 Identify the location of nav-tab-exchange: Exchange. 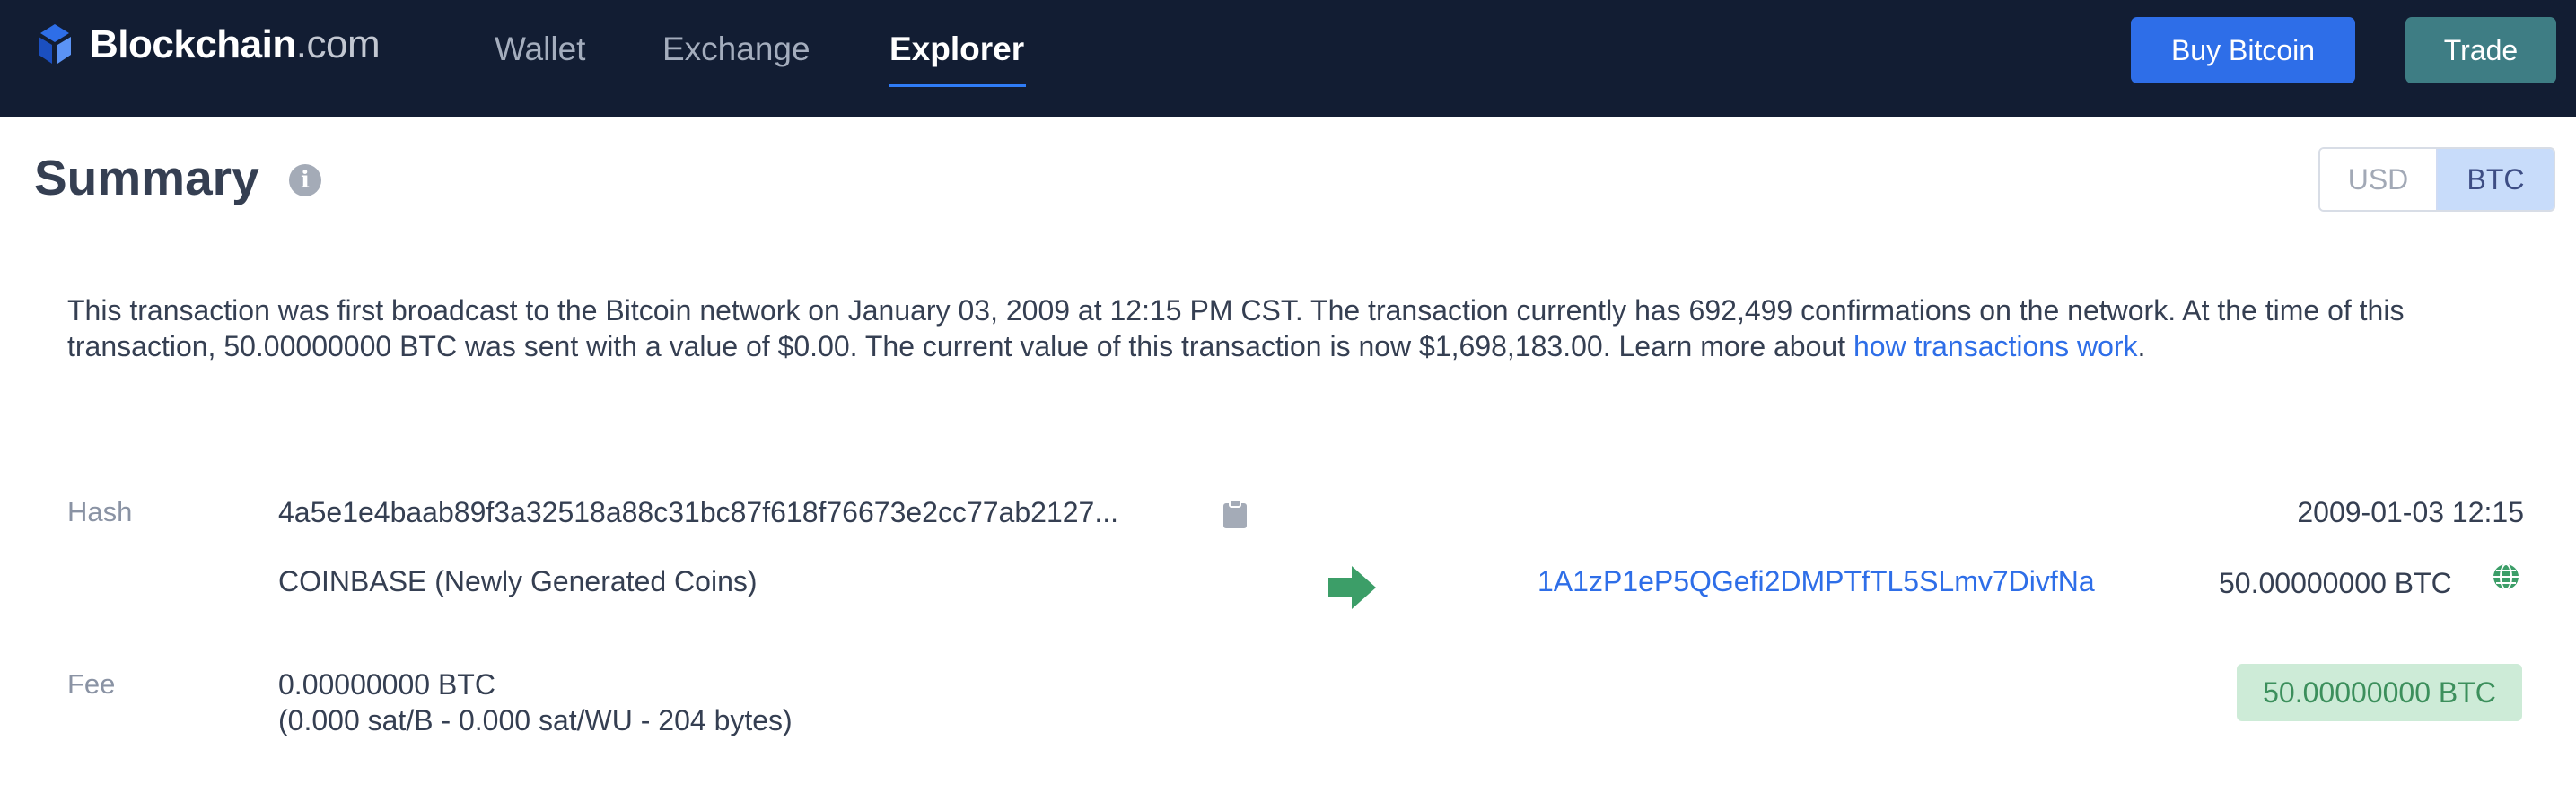
(736, 49).